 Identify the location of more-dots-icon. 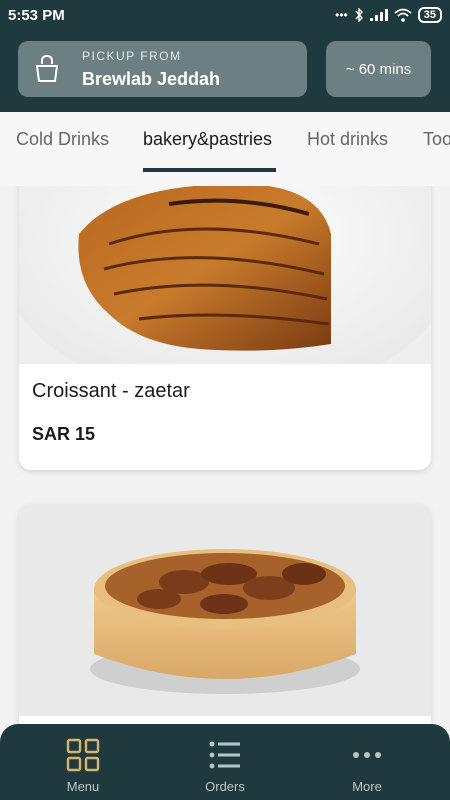
(367, 755).